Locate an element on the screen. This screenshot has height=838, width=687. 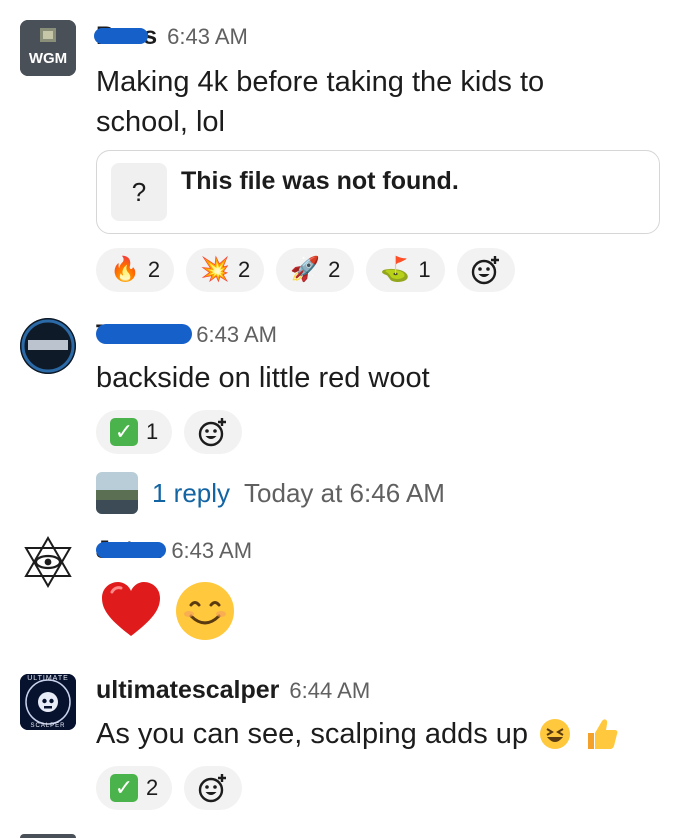
rocket-icon: 🚀 is located at coordinates (305, 269).